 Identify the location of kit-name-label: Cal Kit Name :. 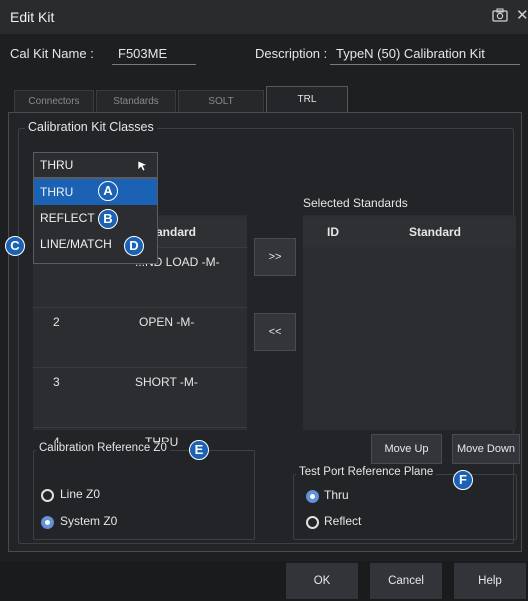
(52, 53).